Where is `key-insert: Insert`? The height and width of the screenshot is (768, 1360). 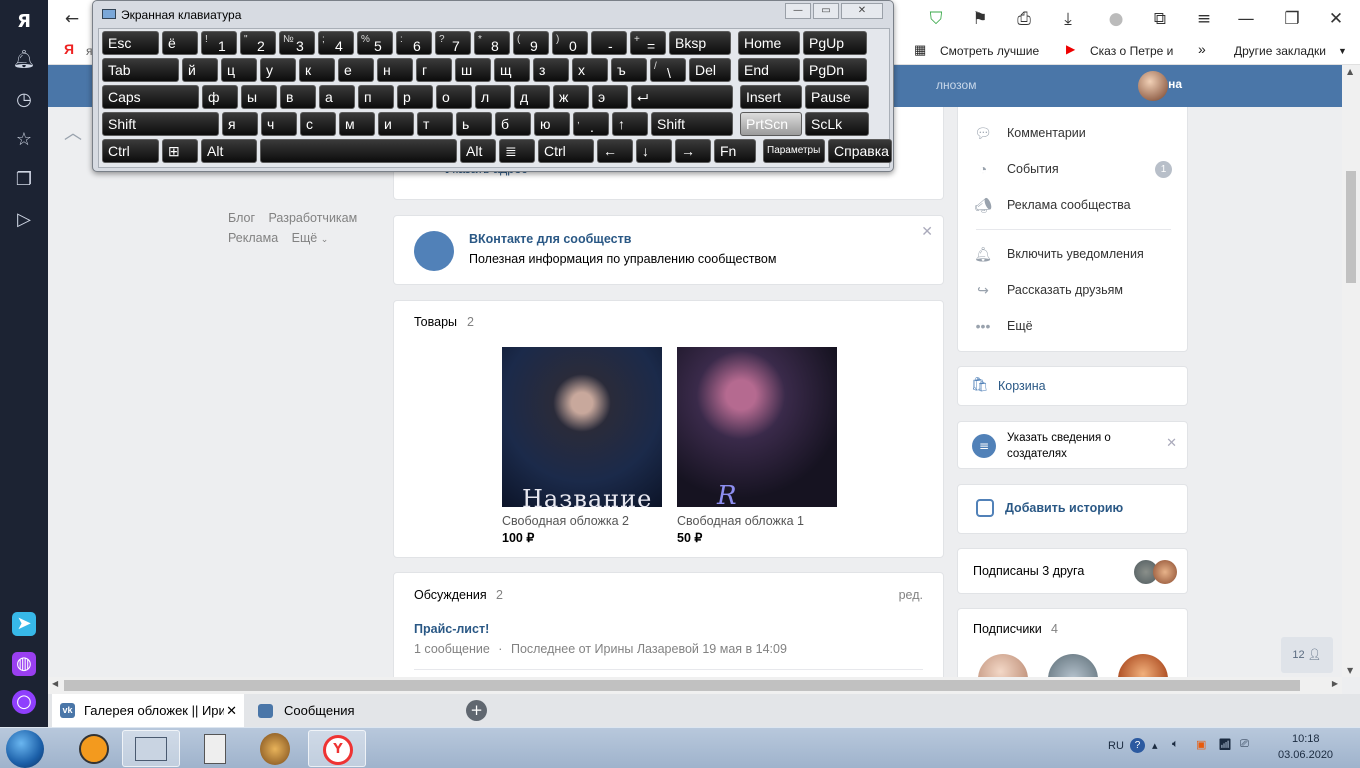 key-insert: Insert is located at coordinates (771, 97).